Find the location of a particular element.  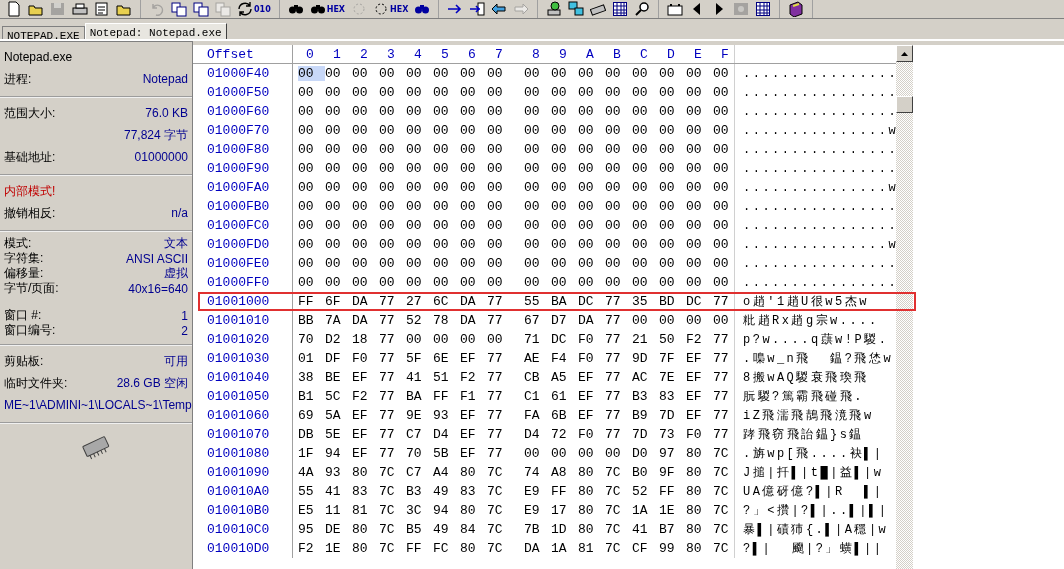

hex-byte: F1 is located at coordinates (468, 396).